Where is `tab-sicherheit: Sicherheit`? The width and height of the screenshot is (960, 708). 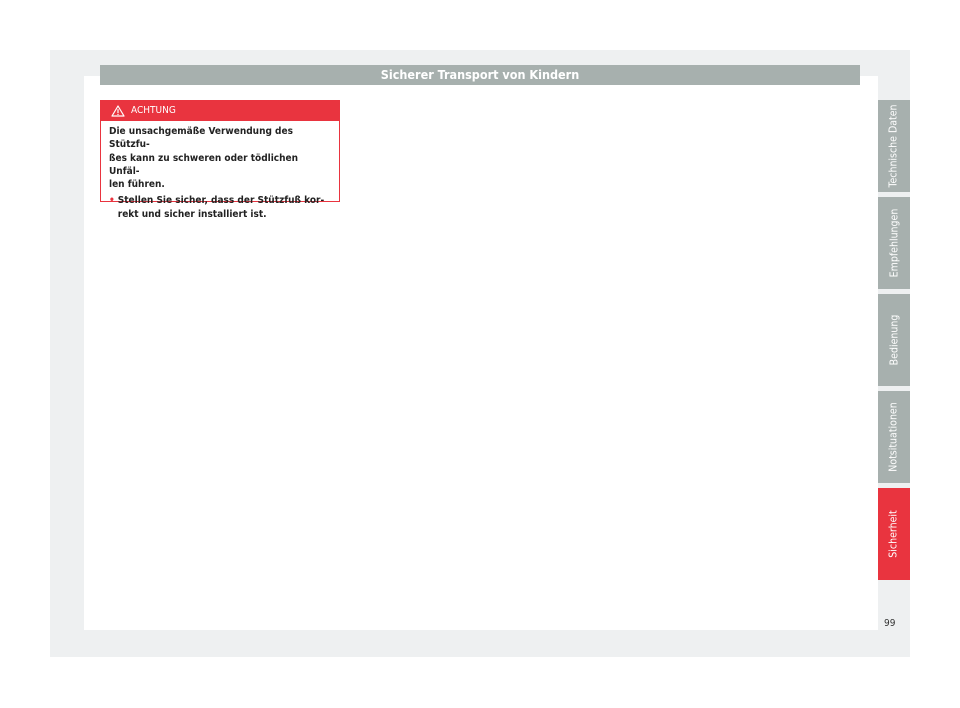 tab-sicherheit: Sicherheit is located at coordinates (894, 534).